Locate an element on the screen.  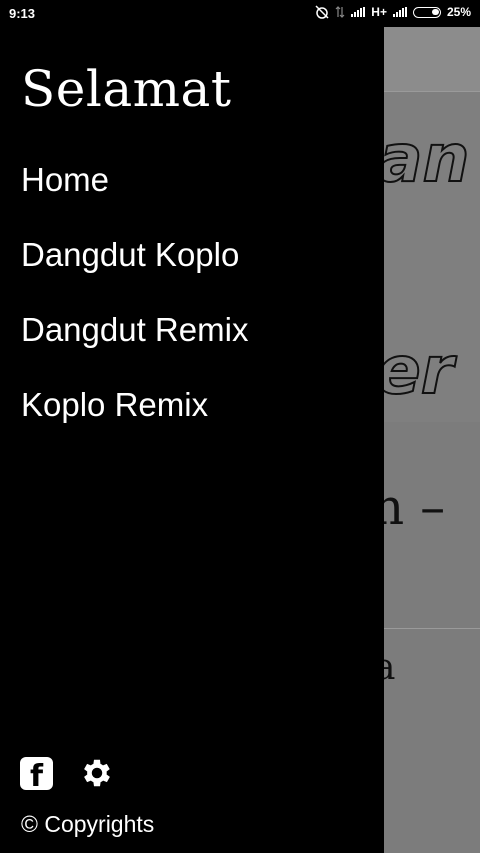
background-card: h – is located at coordinates (432, 525).